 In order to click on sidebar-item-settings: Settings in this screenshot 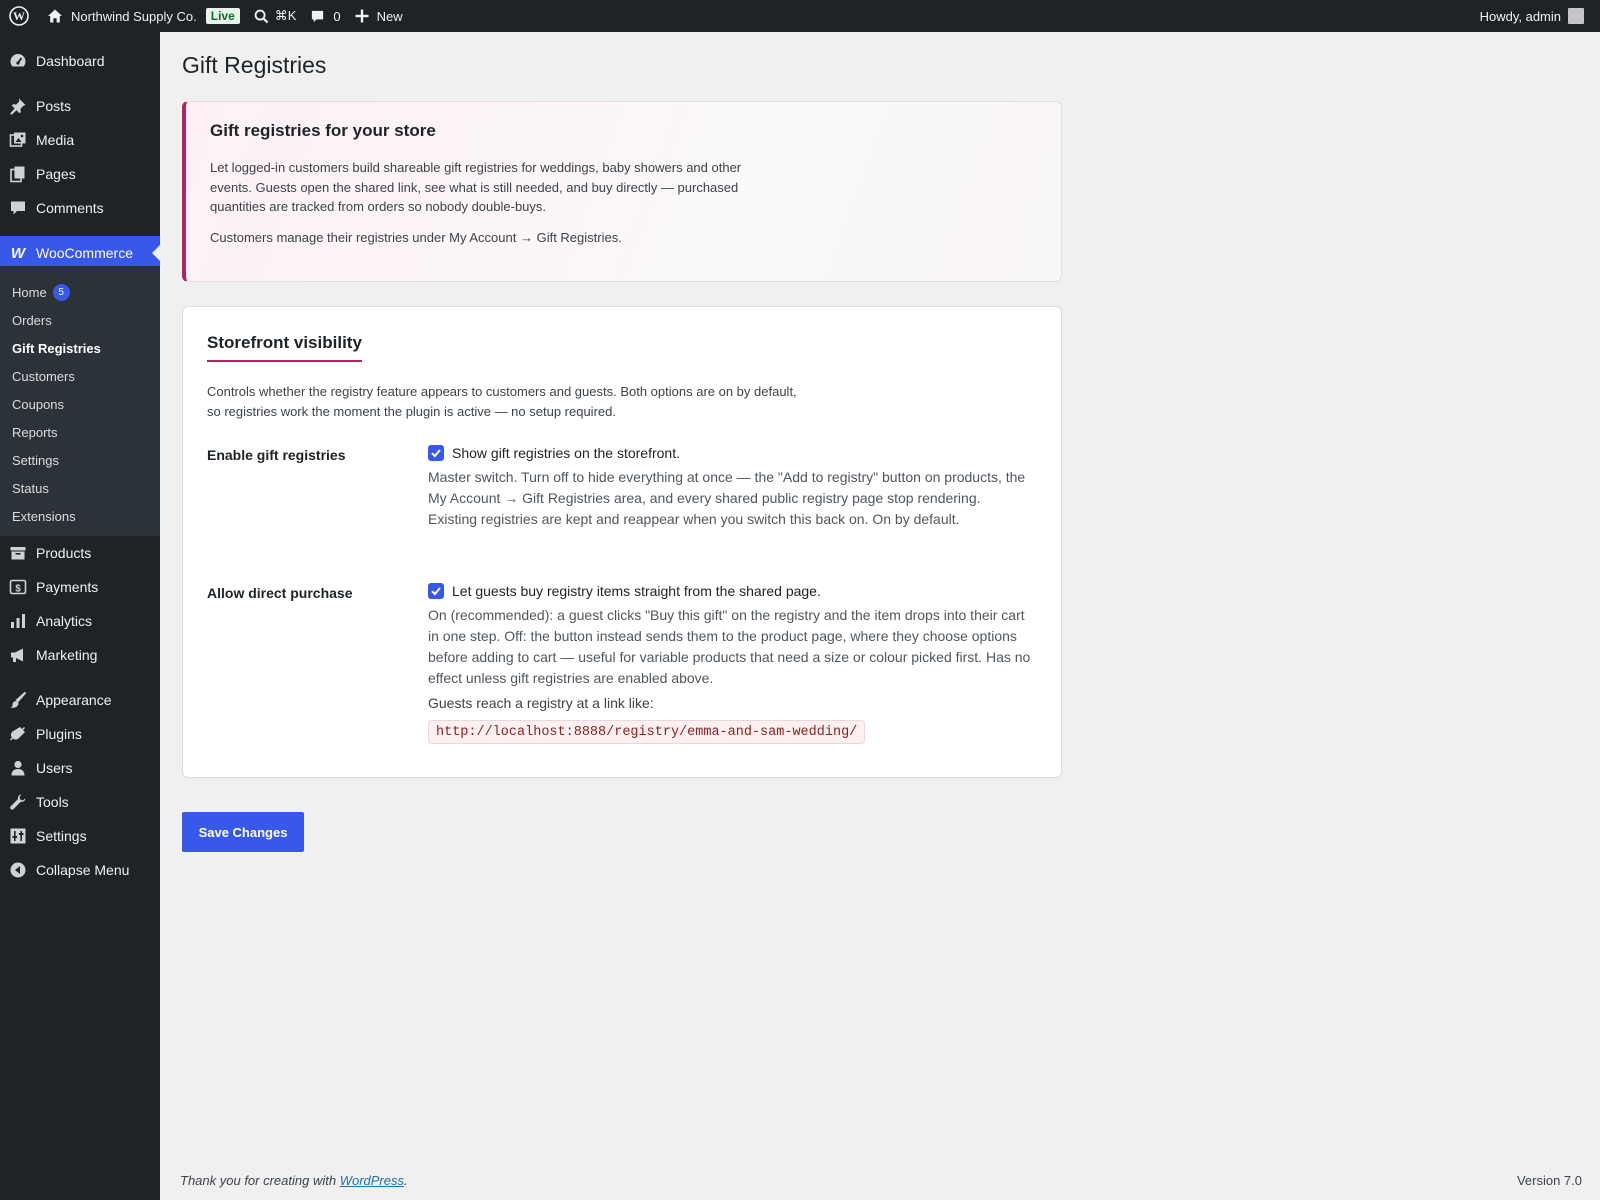, I will do `click(80, 836)`.